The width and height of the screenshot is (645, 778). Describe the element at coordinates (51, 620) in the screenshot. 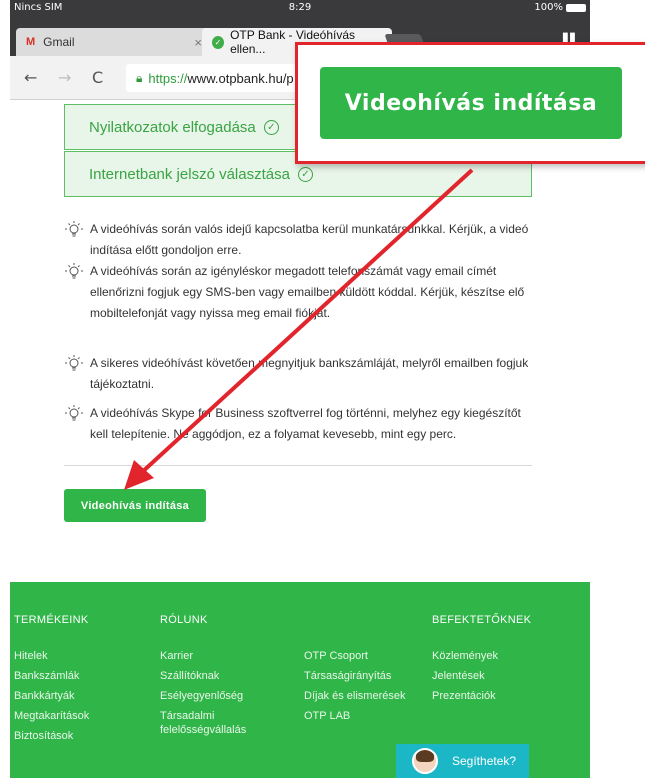

I see `footer-heading: TERMÉKEINK` at that location.